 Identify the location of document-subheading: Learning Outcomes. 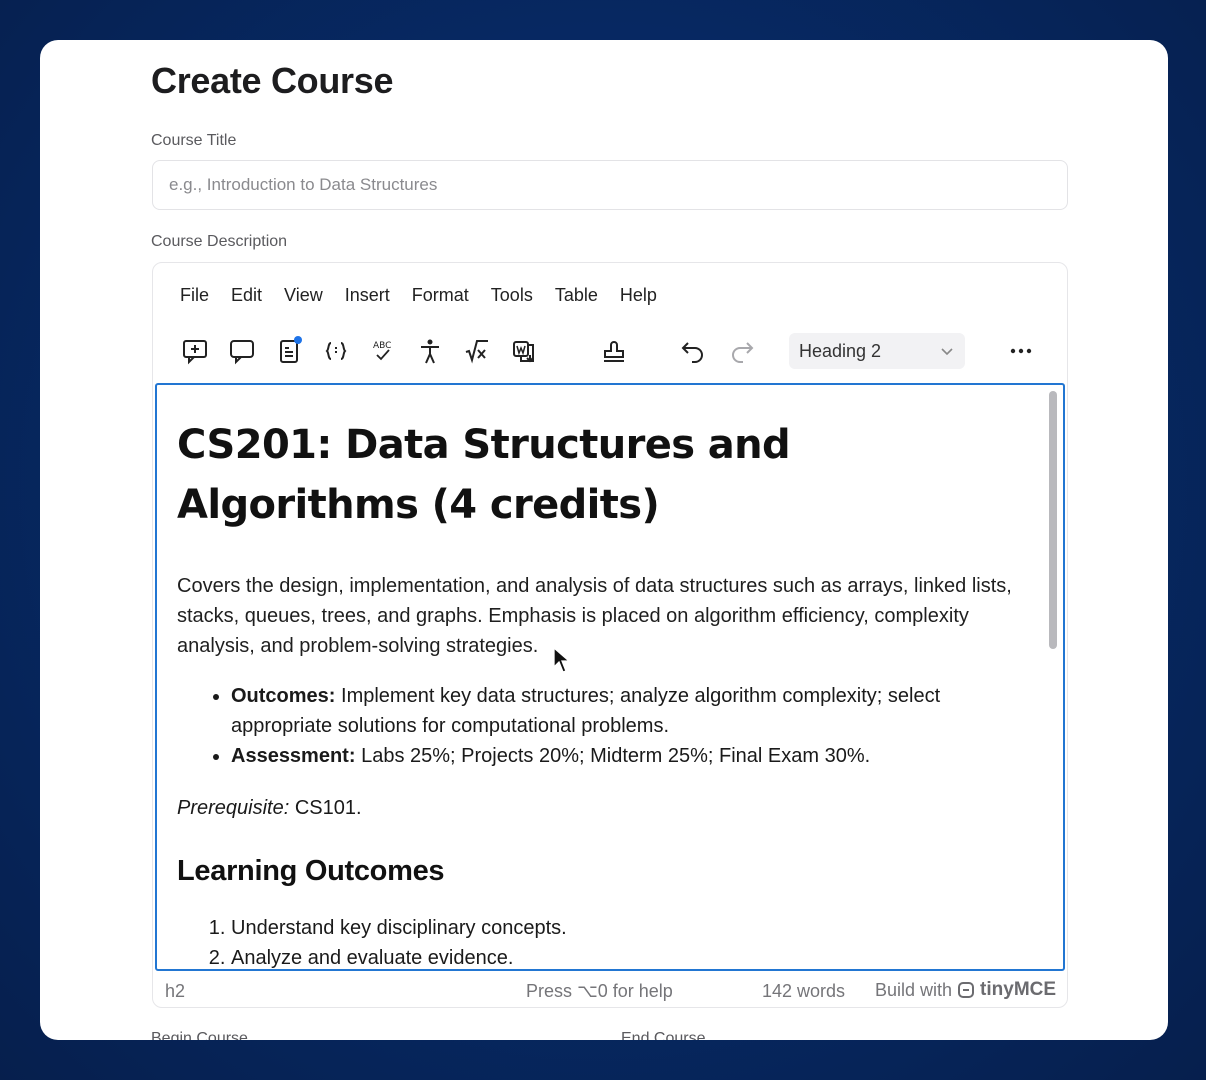
(311, 871).